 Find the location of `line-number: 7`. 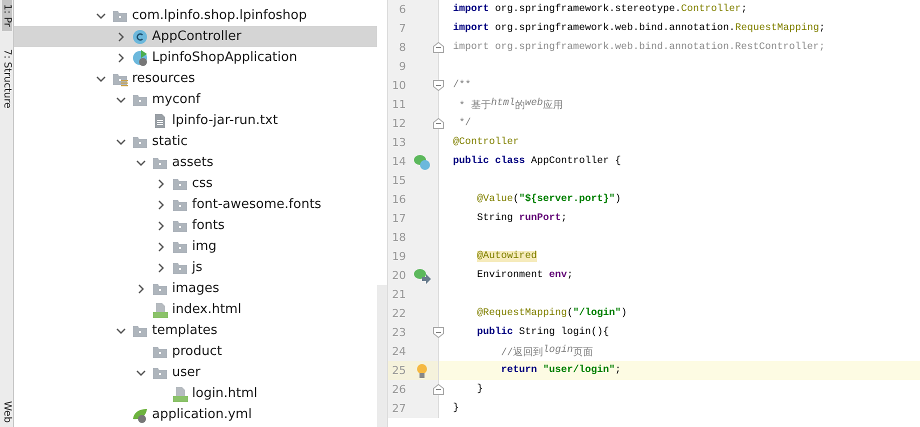

line-number: 7 is located at coordinates (402, 28).